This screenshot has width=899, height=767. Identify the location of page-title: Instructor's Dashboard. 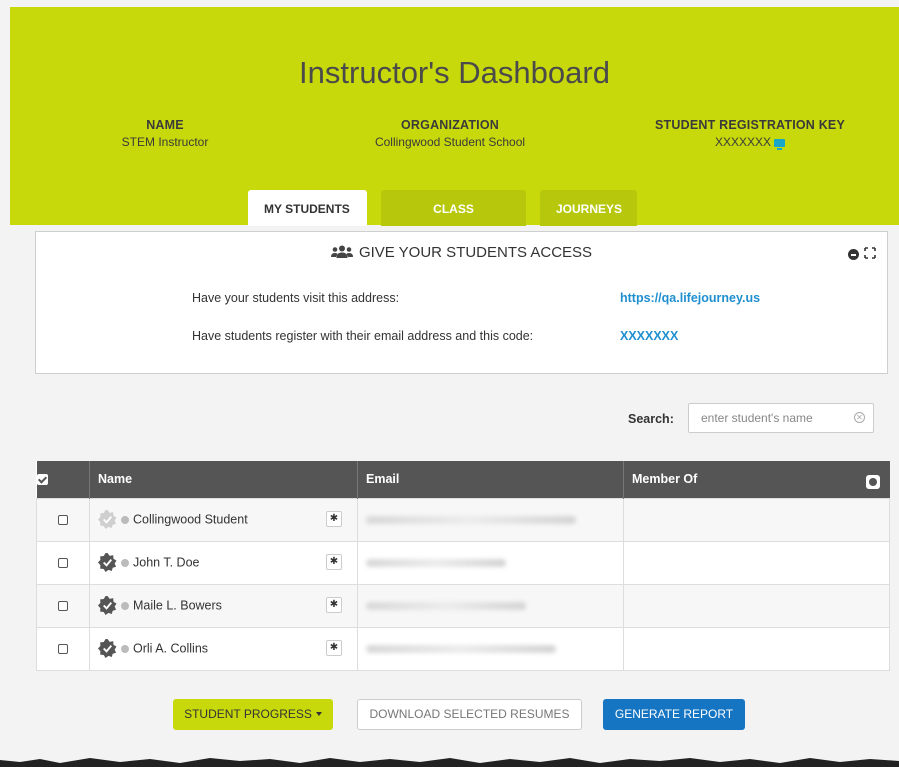
(454, 72).